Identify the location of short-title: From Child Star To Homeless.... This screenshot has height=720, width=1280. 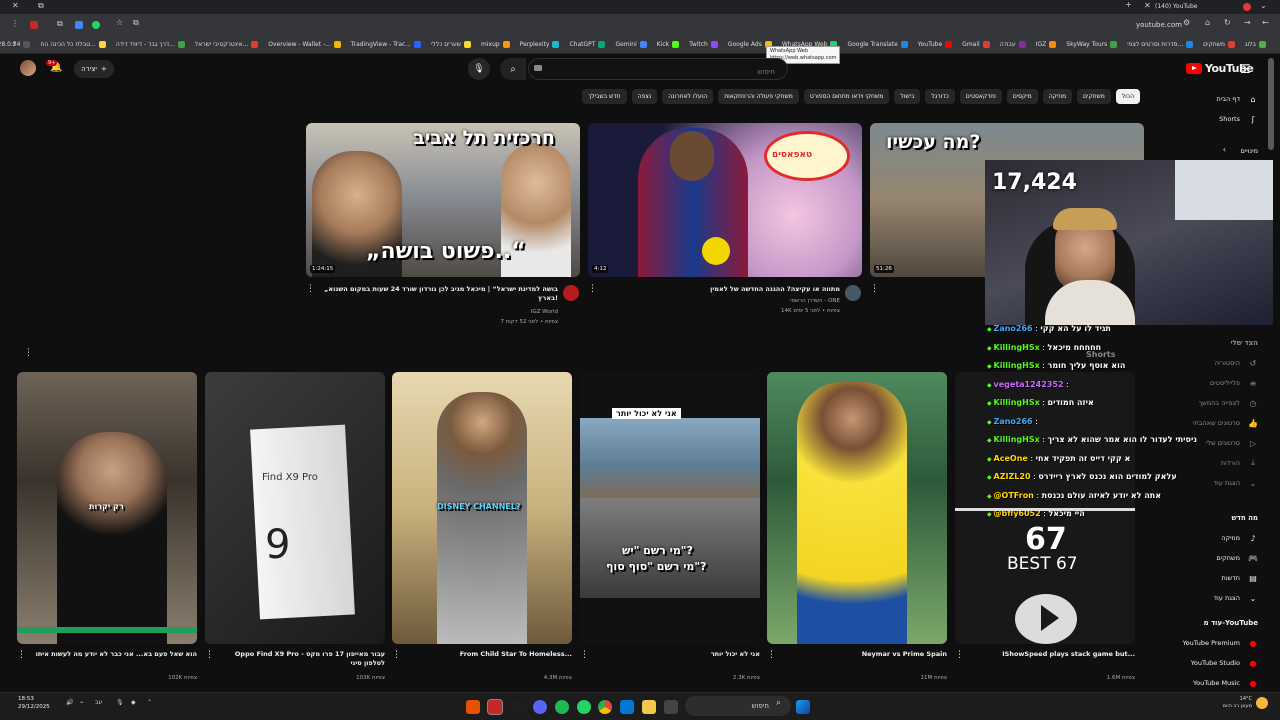
(488, 654).